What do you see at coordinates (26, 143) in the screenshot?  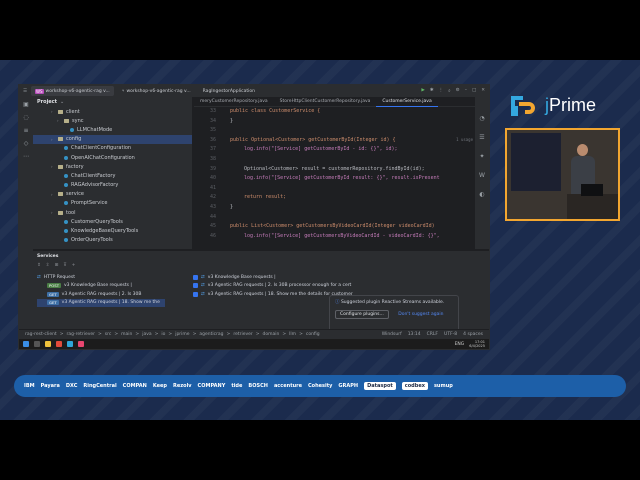 I see `bookmark-icon: ◇` at bounding box center [26, 143].